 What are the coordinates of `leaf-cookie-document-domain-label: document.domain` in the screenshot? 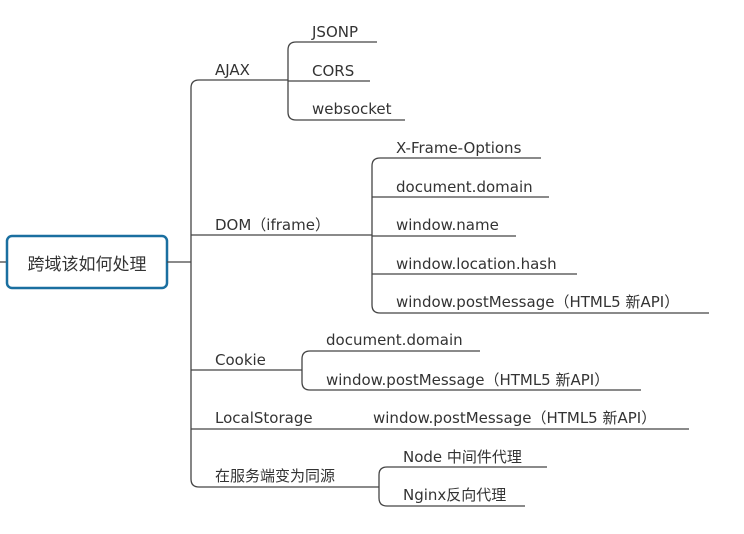 It's located at (394, 340).